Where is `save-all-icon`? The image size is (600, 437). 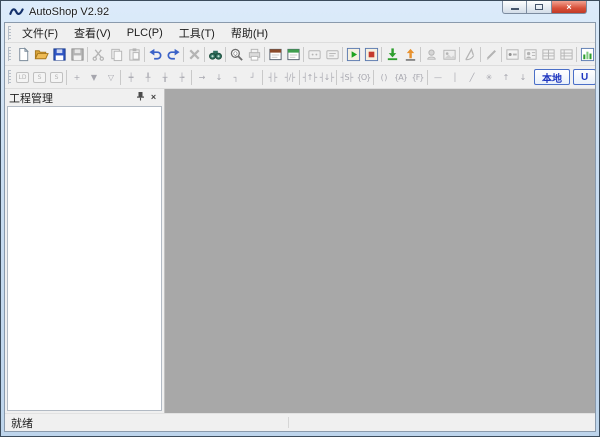 save-all-icon is located at coordinates (77, 54).